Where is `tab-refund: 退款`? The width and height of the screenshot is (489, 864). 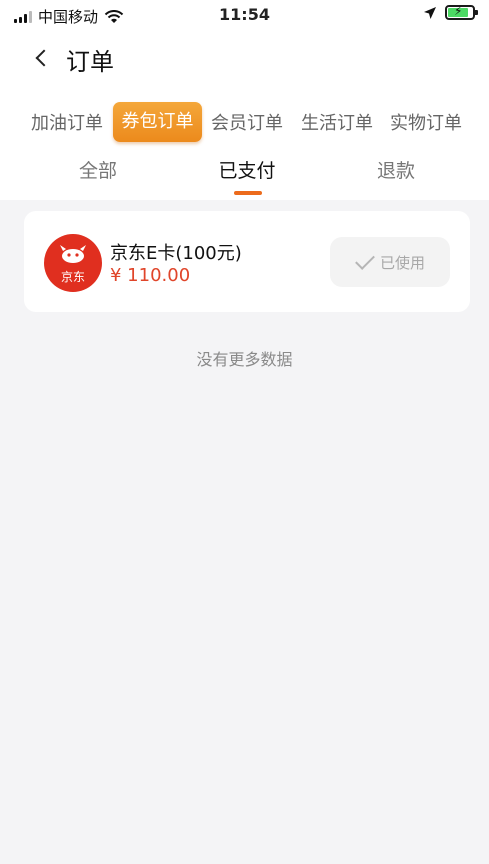 tab-refund: 退款 is located at coordinates (396, 169).